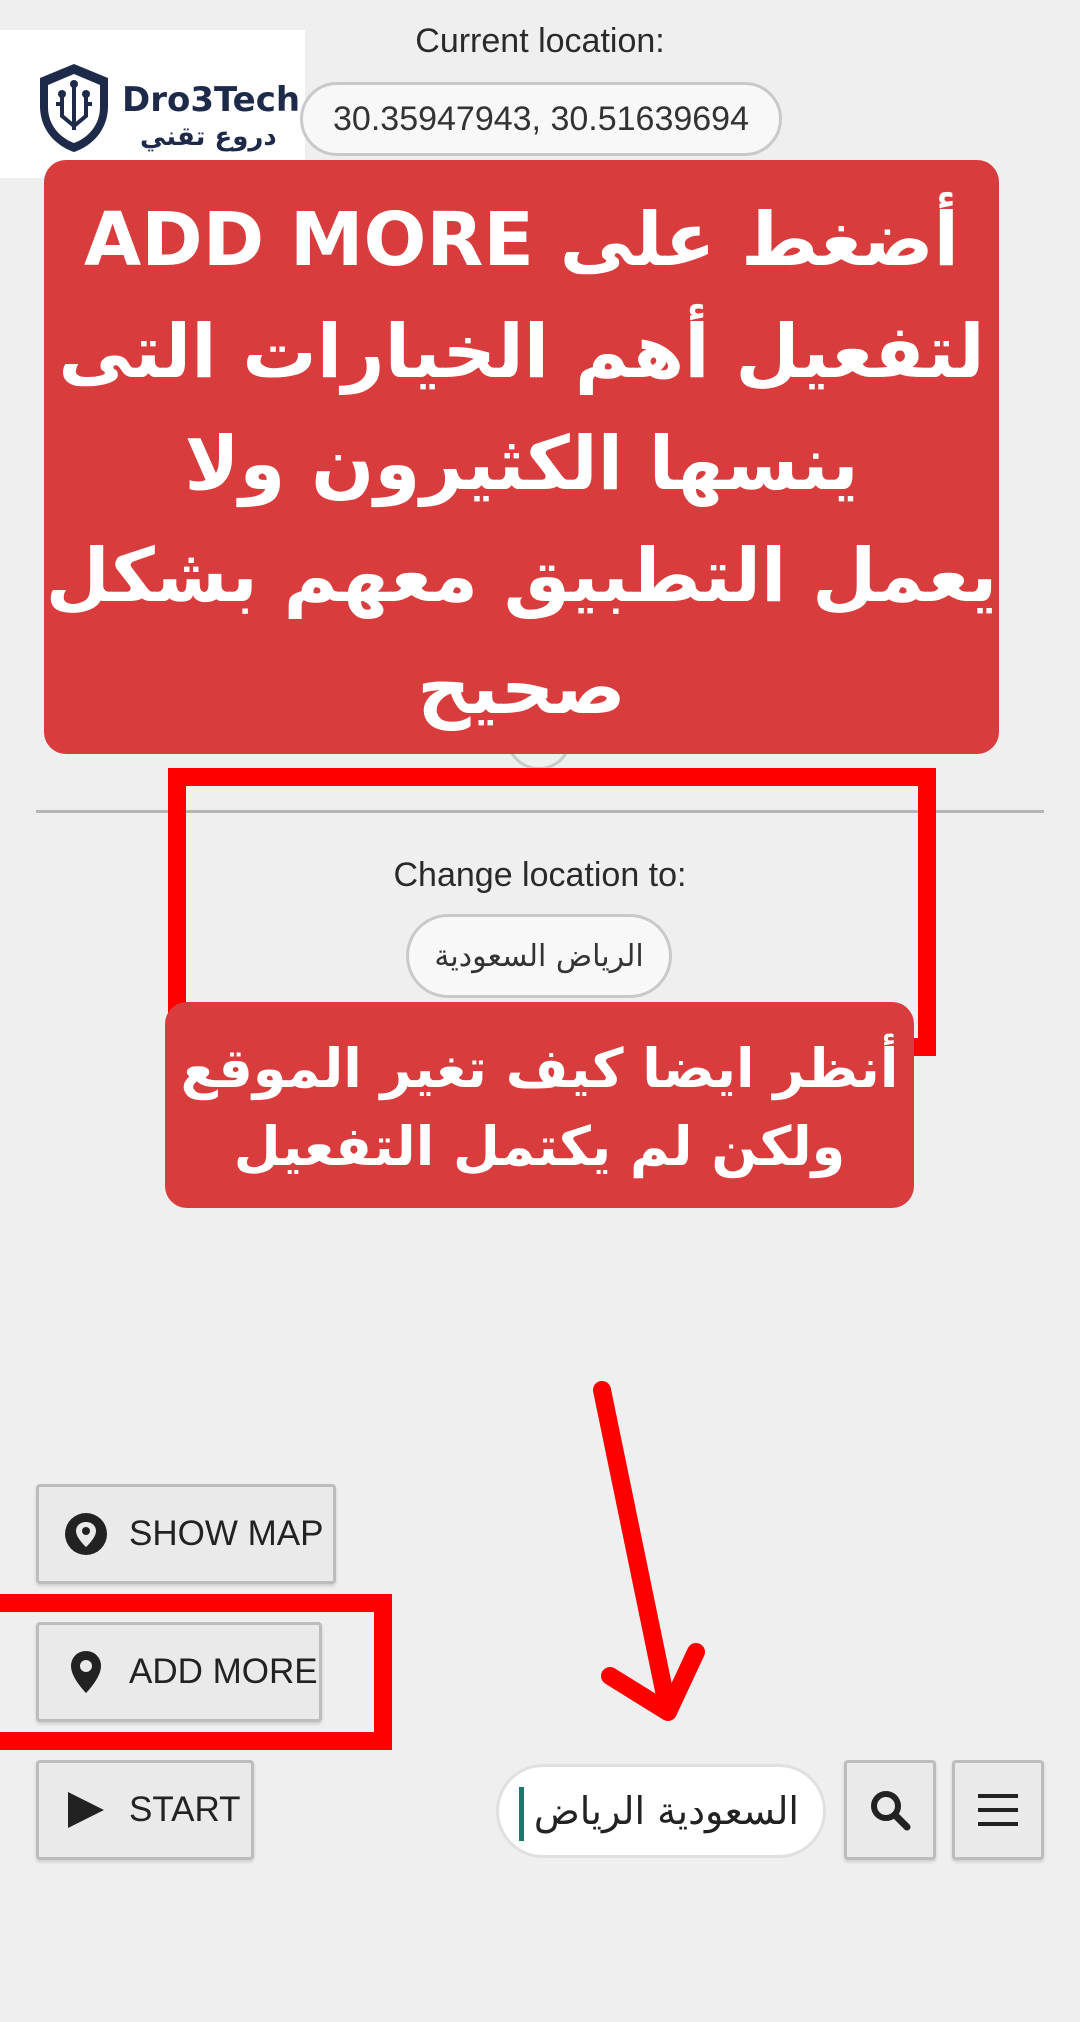 This screenshot has width=1080, height=2022. What do you see at coordinates (539, 1068) in the screenshot?
I see `callout-line: أنظر ايضا كيف تغير الموقع` at bounding box center [539, 1068].